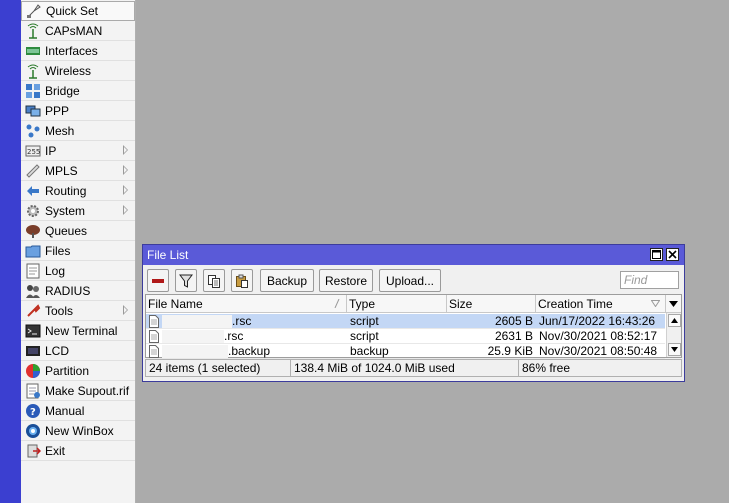 Image resolution: width=729 pixels, height=503 pixels. What do you see at coordinates (369, 351) in the screenshot?
I see `file-type-cell: backup` at bounding box center [369, 351].